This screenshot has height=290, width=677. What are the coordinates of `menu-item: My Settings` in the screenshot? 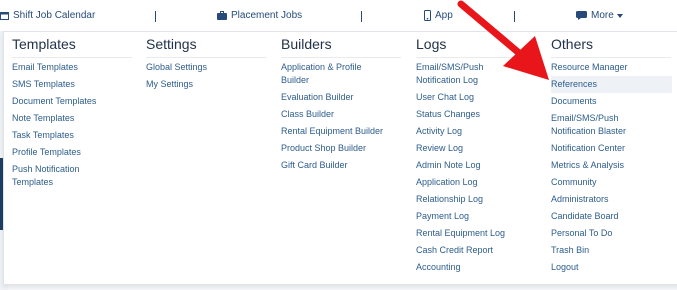 It's located at (206, 84).